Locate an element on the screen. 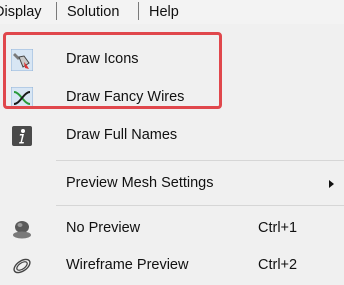 The height and width of the screenshot is (285, 344). no-preview-icon is located at coordinates (22, 229).